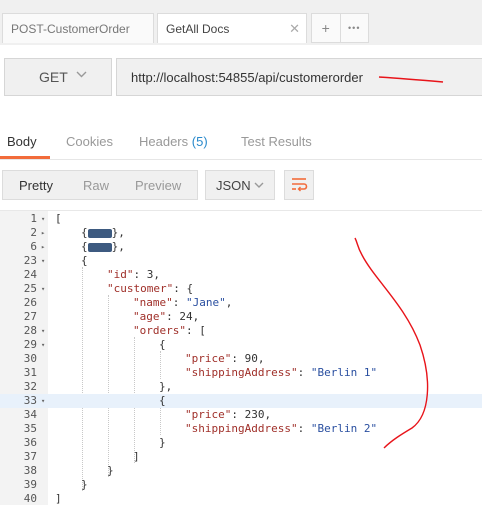 The image size is (482, 506). I want to click on line-number: 1, so click(33, 218).